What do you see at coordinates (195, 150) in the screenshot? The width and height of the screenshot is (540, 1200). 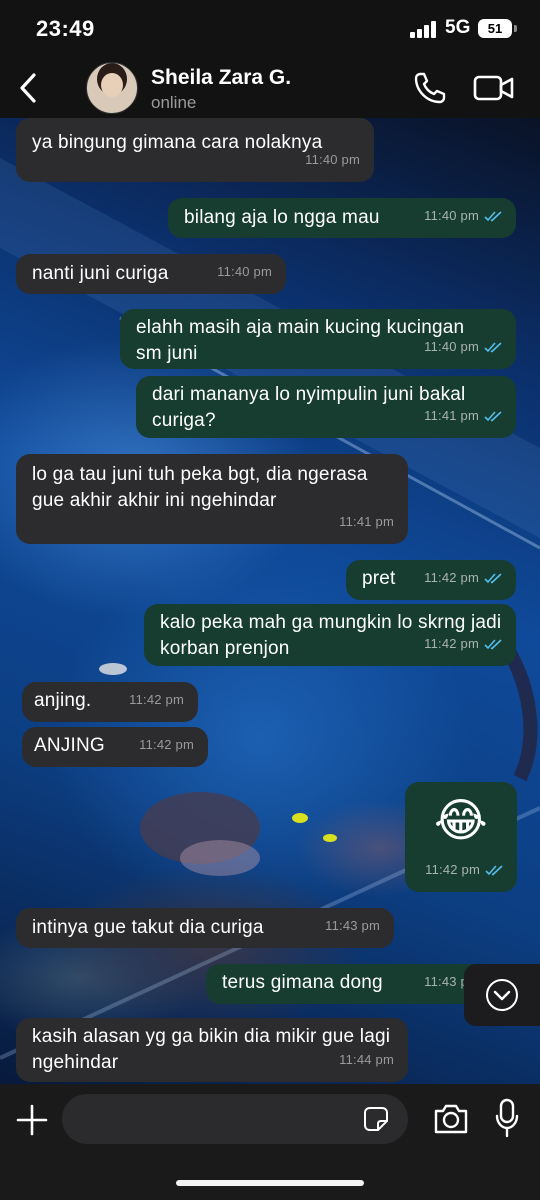 I see `message-incoming: ya bingung gimana cara nolaknya 11:40 pm` at bounding box center [195, 150].